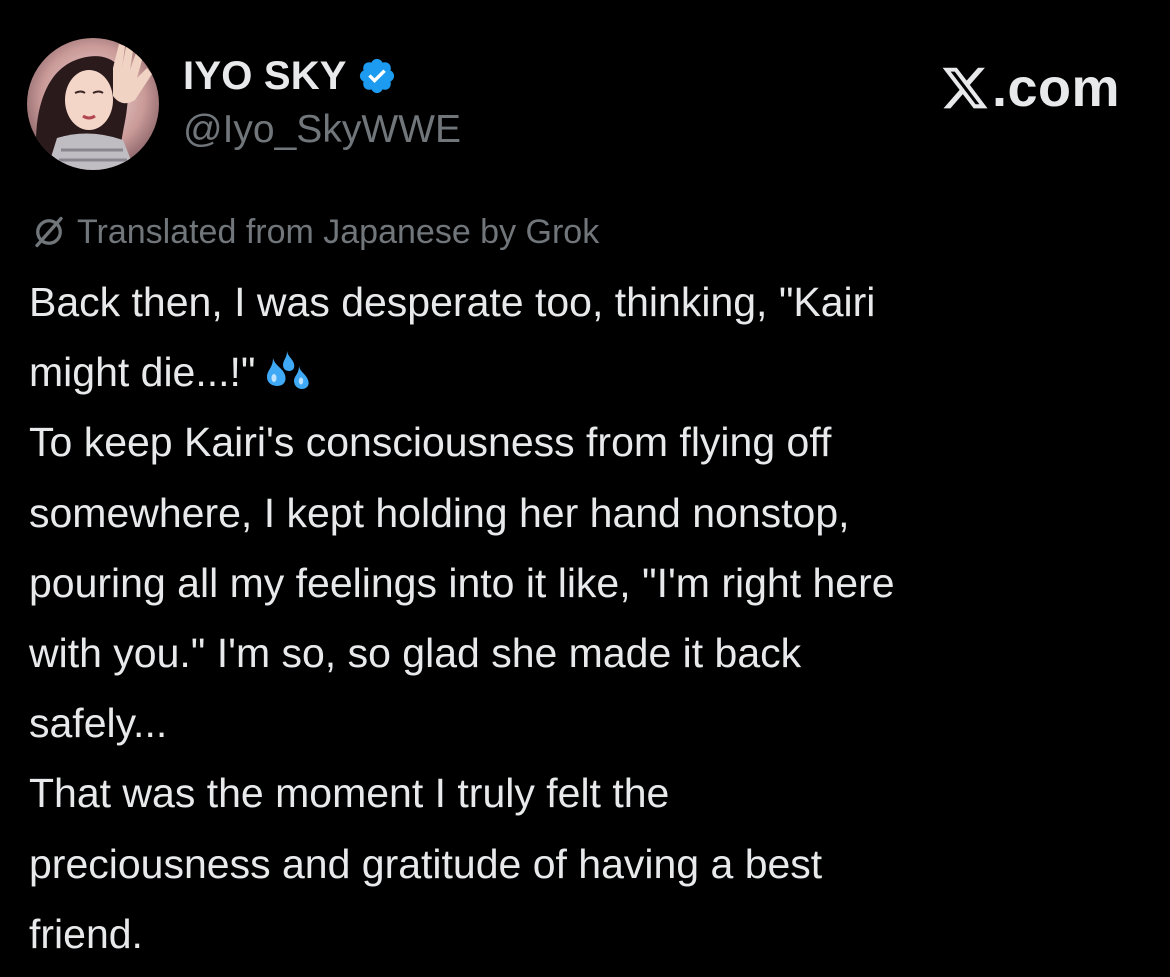  What do you see at coordinates (1055, 88) in the screenshot?
I see `brand-domain-suffix: .com` at bounding box center [1055, 88].